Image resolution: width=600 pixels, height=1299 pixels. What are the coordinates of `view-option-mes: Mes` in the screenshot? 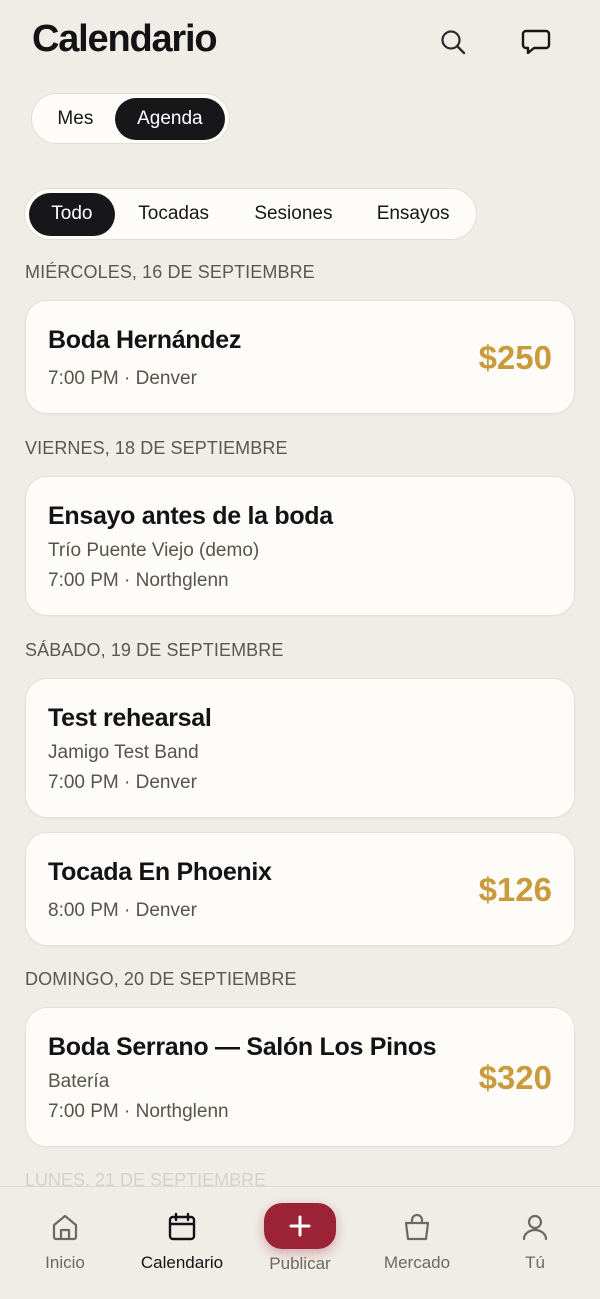 It's located at (75, 119).